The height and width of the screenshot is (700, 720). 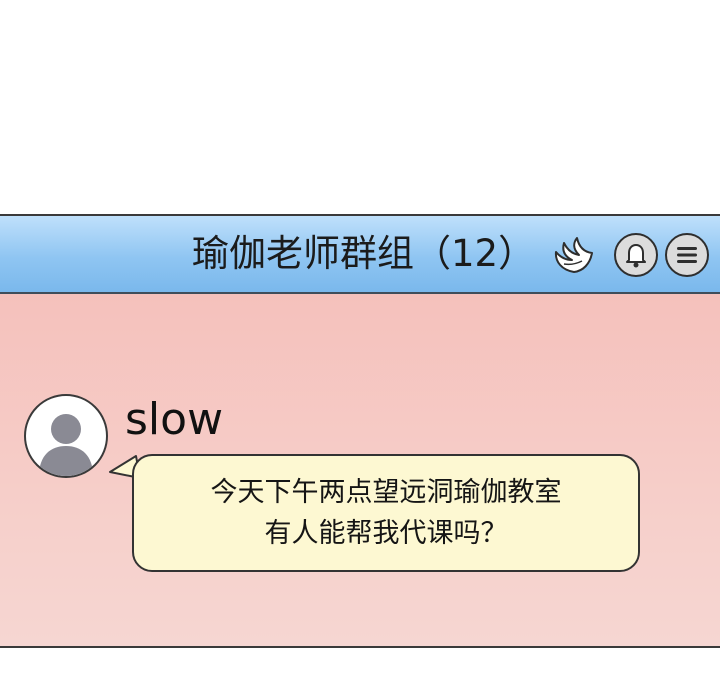 I want to click on default-user-avatar-icon, so click(x=66, y=436).